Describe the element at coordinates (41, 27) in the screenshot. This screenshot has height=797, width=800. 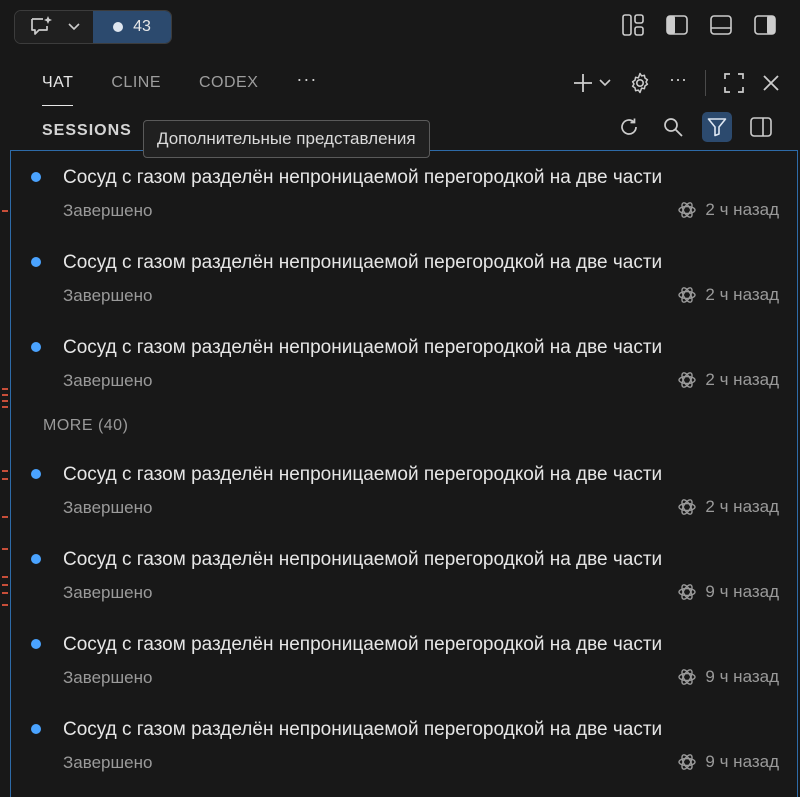
I see `chat-sparkle-icon` at that location.